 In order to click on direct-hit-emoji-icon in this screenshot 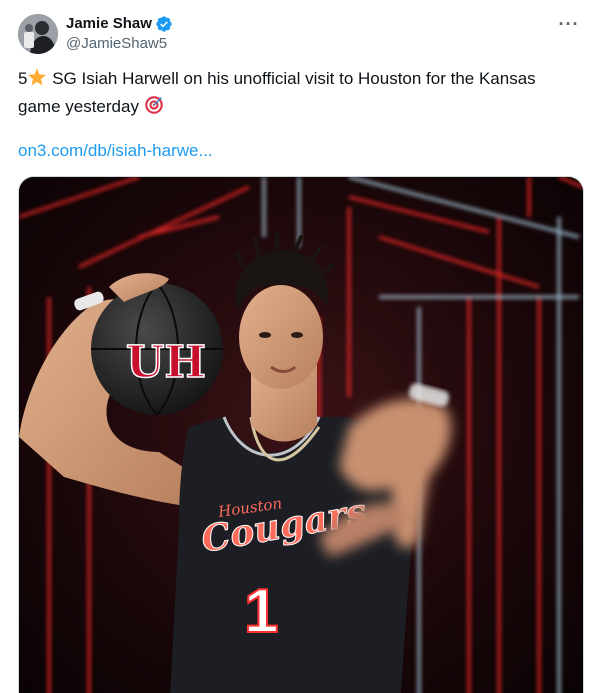, I will do `click(154, 108)`.